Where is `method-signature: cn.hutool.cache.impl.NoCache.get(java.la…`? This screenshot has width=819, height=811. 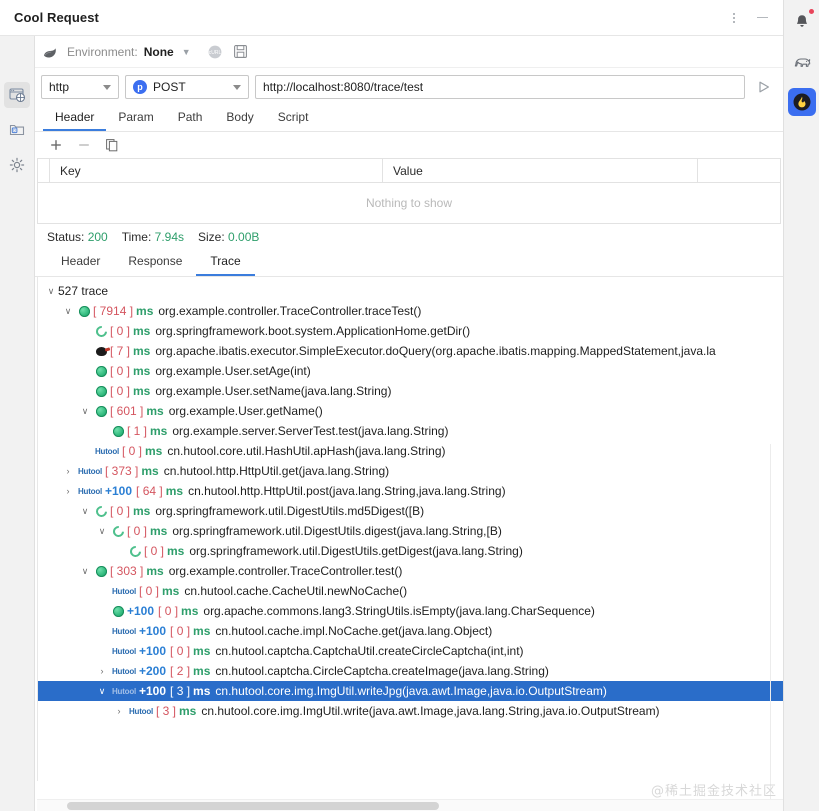 method-signature: cn.hutool.cache.impl.NoCache.get(java.la… is located at coordinates (354, 631).